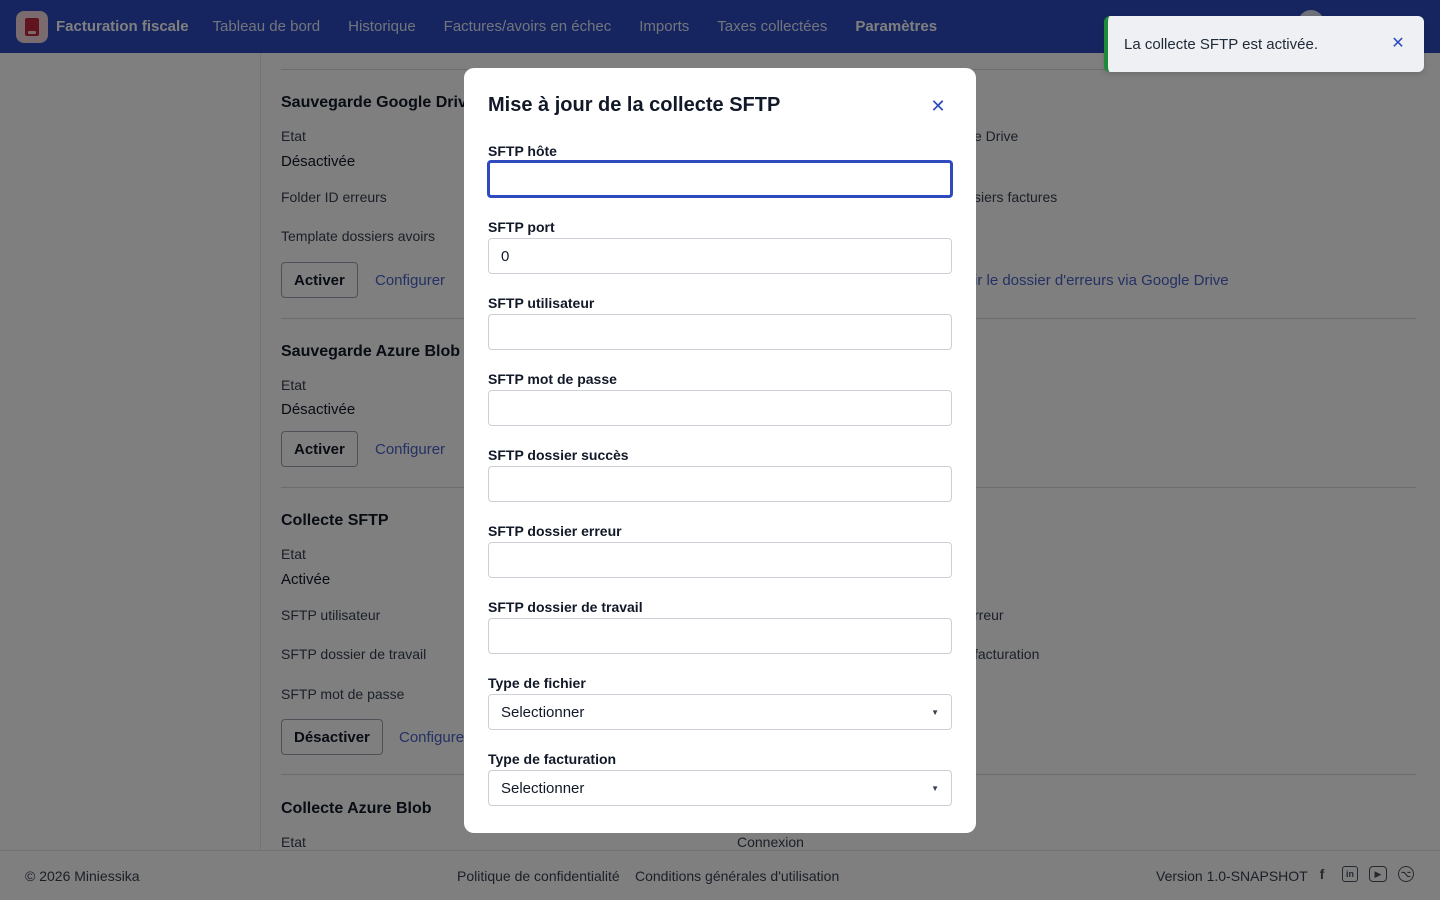 The image size is (1440, 900). I want to click on modal-title: Mise à jour de la collecte SFTP, so click(634, 105).